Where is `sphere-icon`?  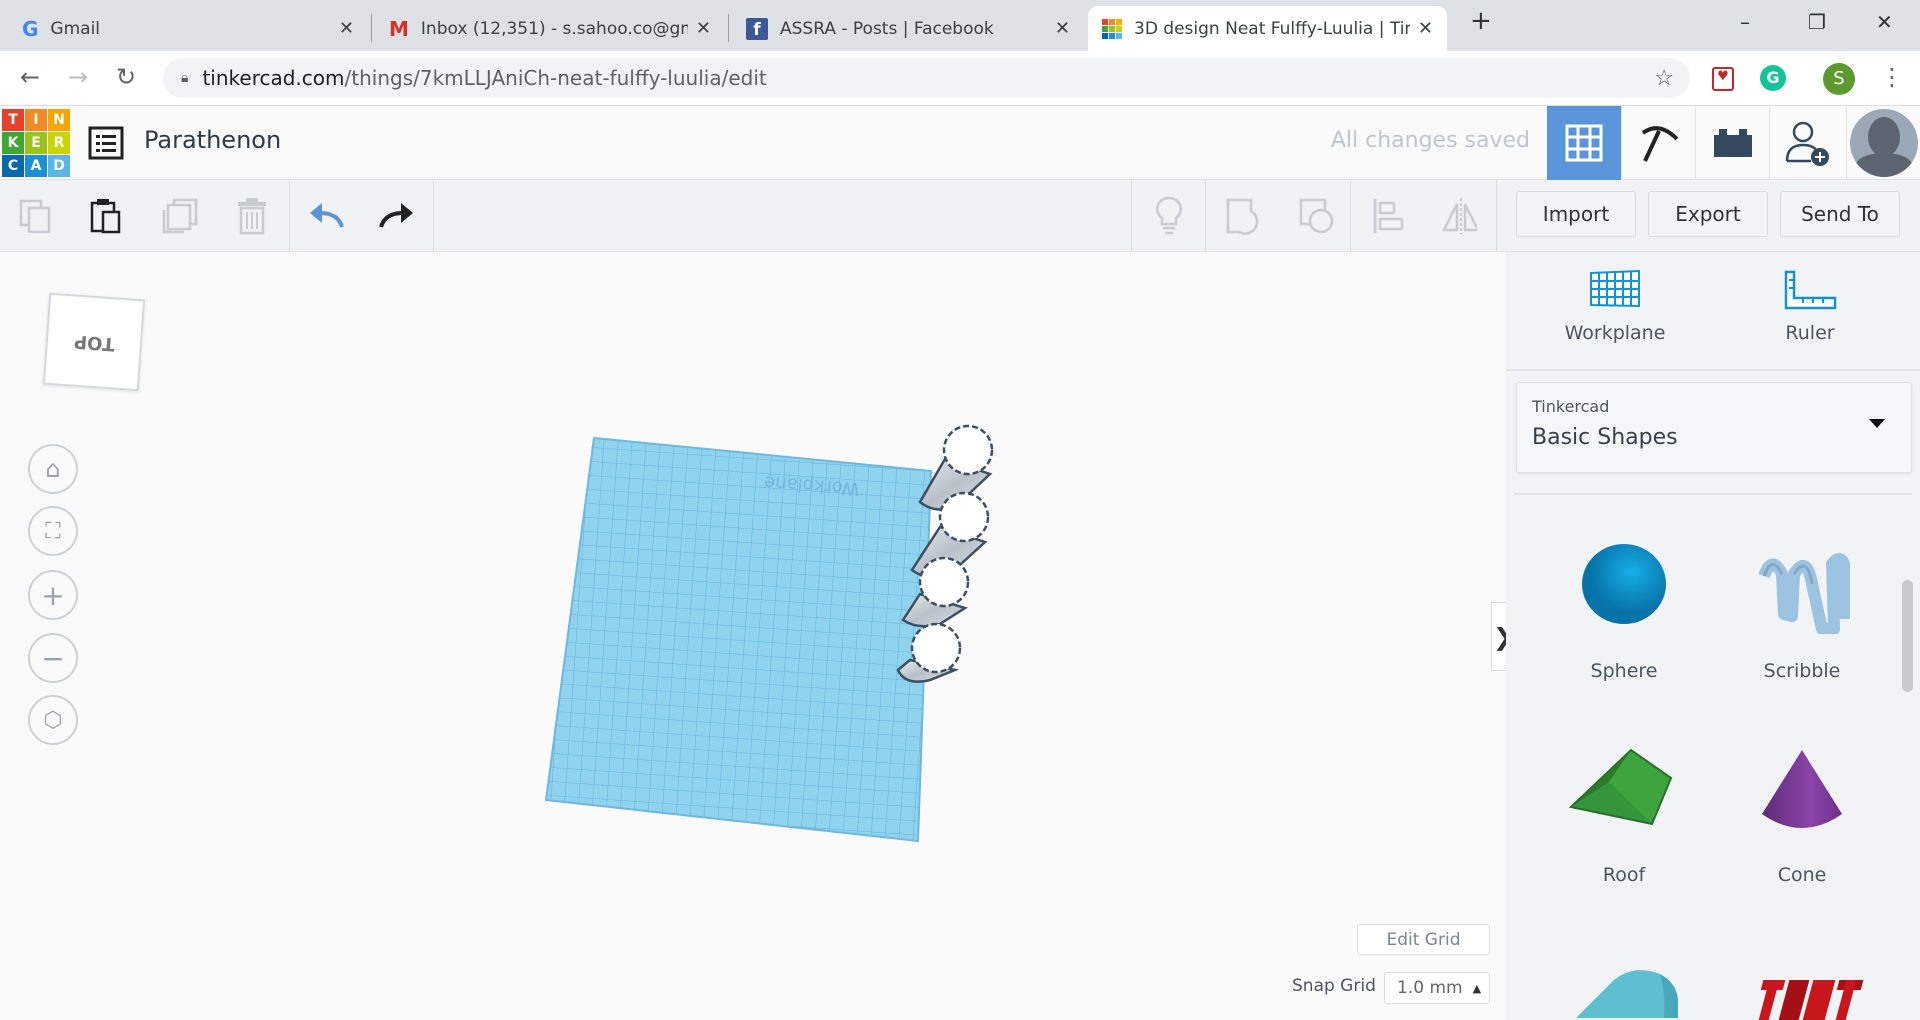 sphere-icon is located at coordinates (1624, 584).